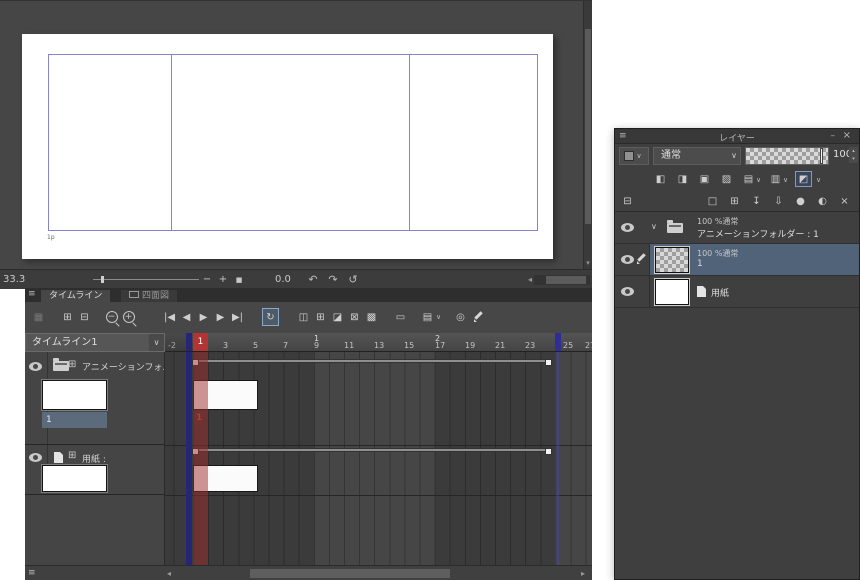 This screenshot has width=860, height=580. I want to click on layer-row-cel-1: 100 %通常 1, so click(737, 260).